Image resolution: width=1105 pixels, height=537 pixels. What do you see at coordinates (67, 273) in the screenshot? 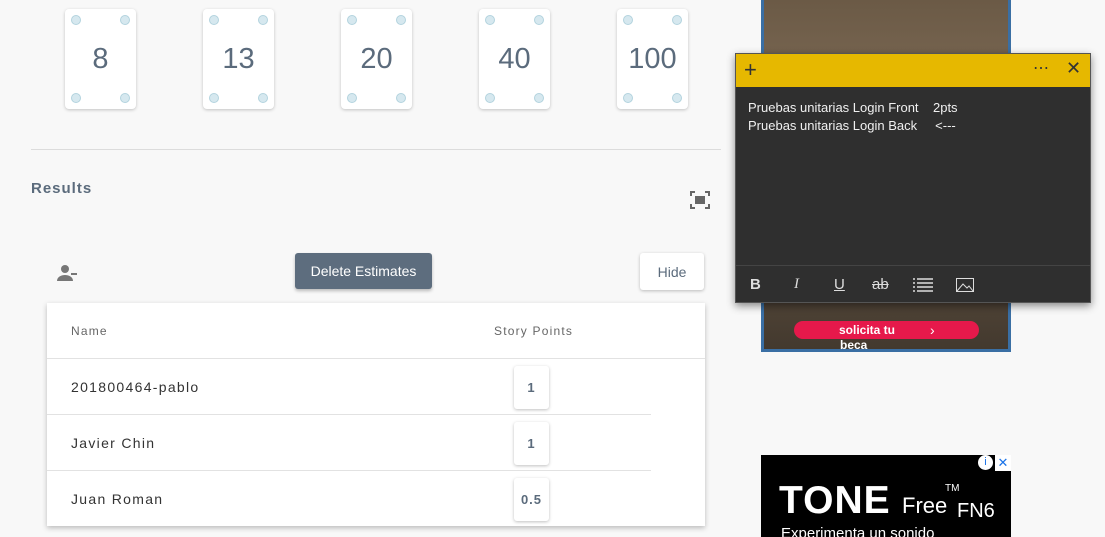
I see `remove-user-icon` at bounding box center [67, 273].